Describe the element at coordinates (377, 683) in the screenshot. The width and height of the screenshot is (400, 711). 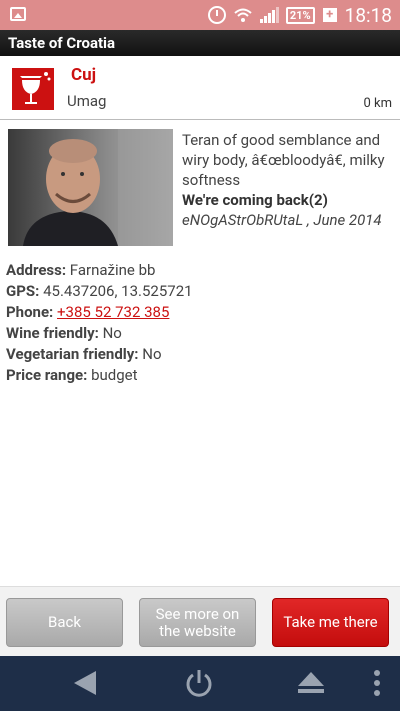
I see `menu-dots-icon` at that location.